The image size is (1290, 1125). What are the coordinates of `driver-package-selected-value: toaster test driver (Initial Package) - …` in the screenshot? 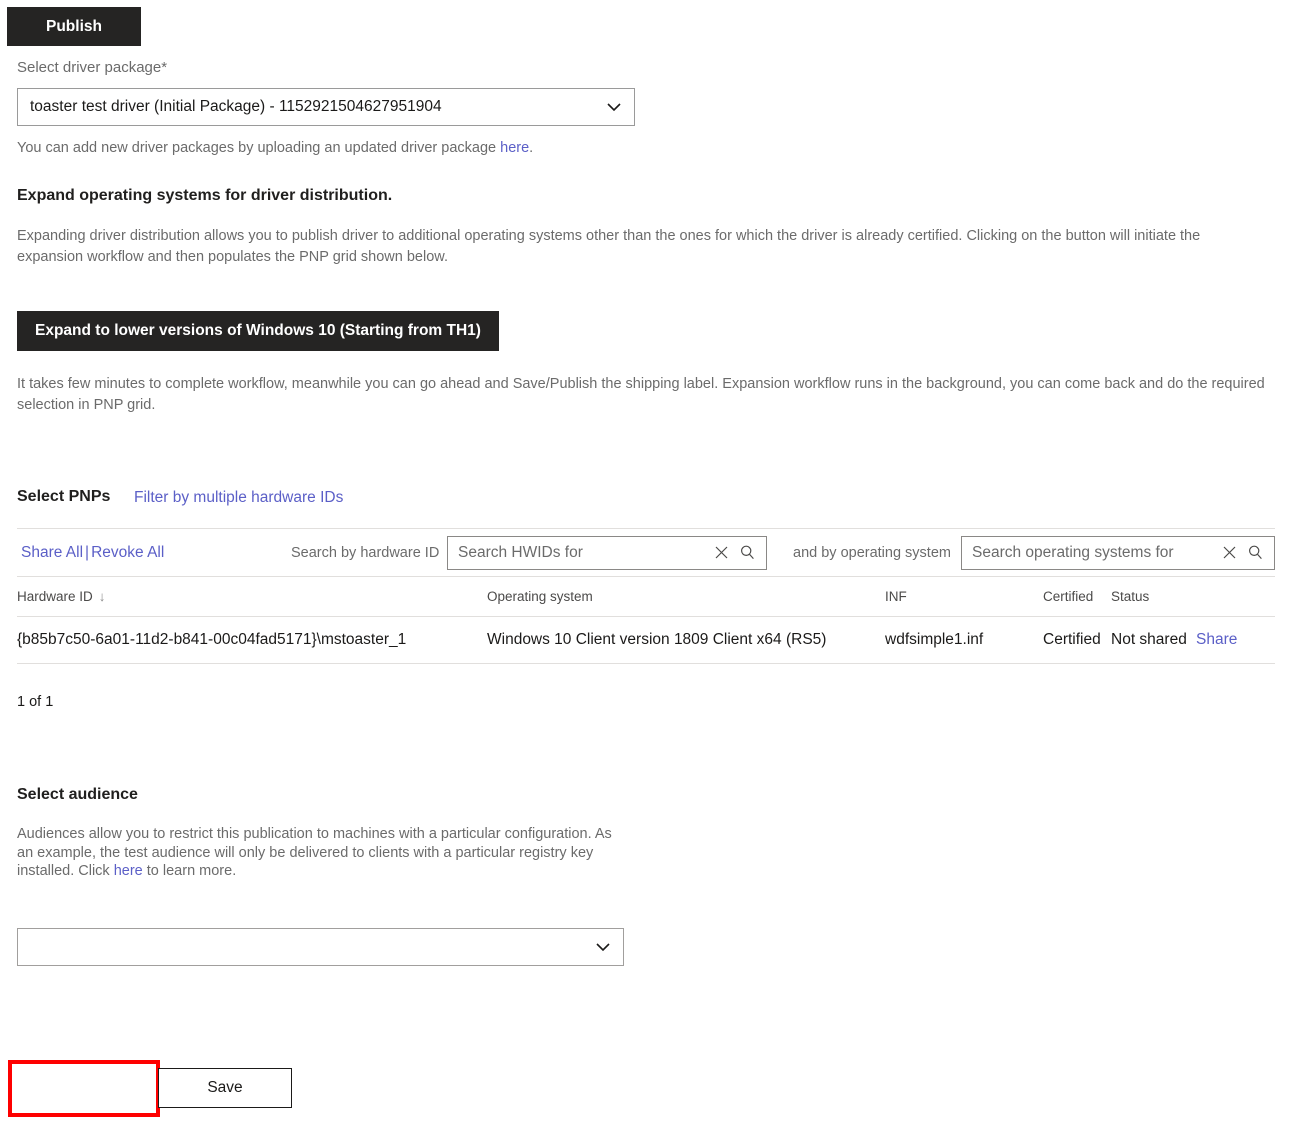 It's located at (236, 106).